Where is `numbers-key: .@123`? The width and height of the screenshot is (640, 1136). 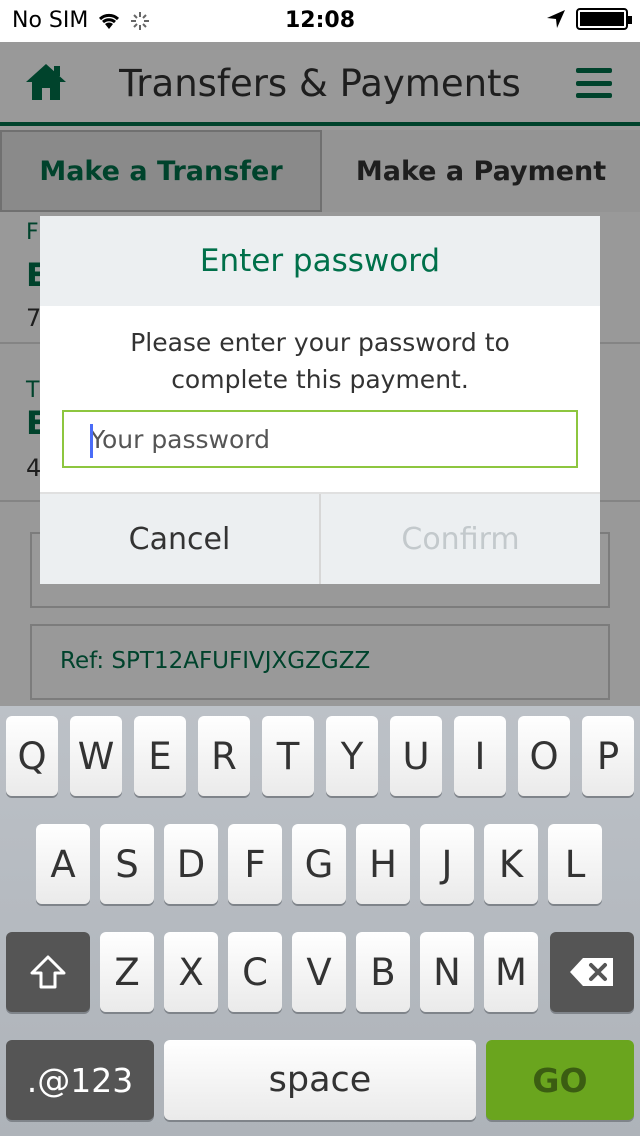 numbers-key: .@123 is located at coordinates (80, 1080).